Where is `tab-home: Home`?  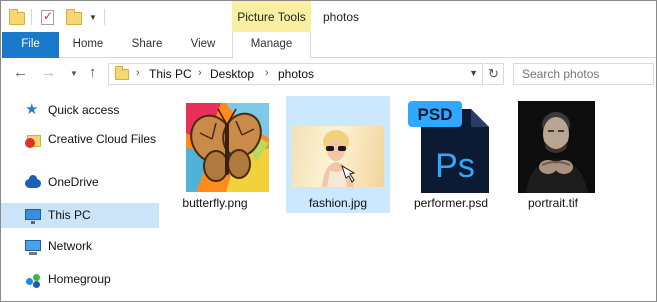
tab-home: Home is located at coordinates (88, 45).